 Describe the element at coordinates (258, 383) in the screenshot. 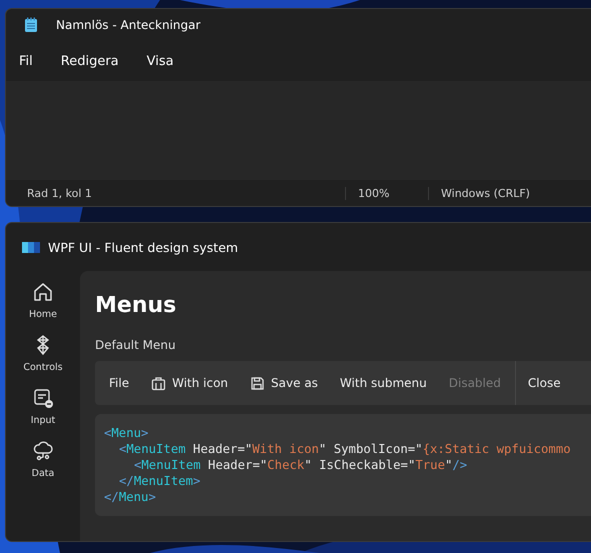

I see `save-icon` at that location.